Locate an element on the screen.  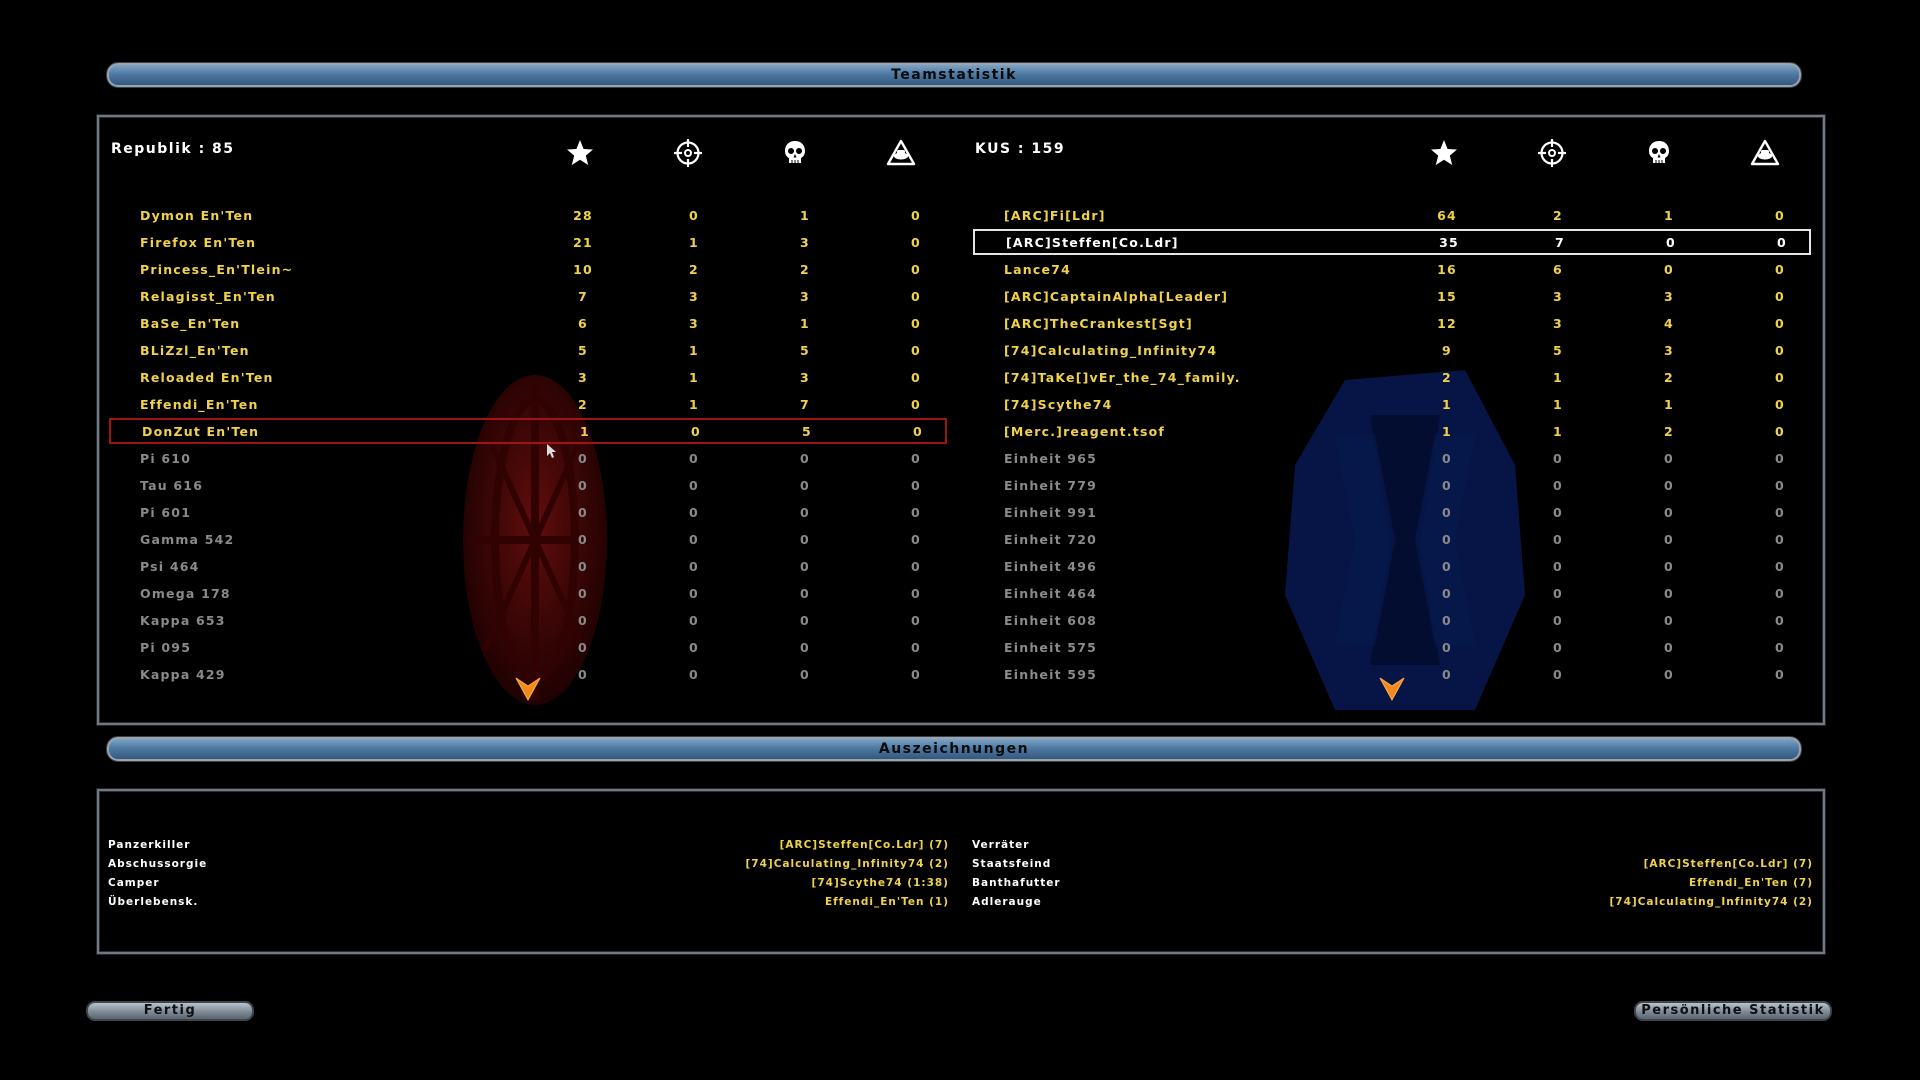
award-label: Überlebensk. is located at coordinates (153, 902).